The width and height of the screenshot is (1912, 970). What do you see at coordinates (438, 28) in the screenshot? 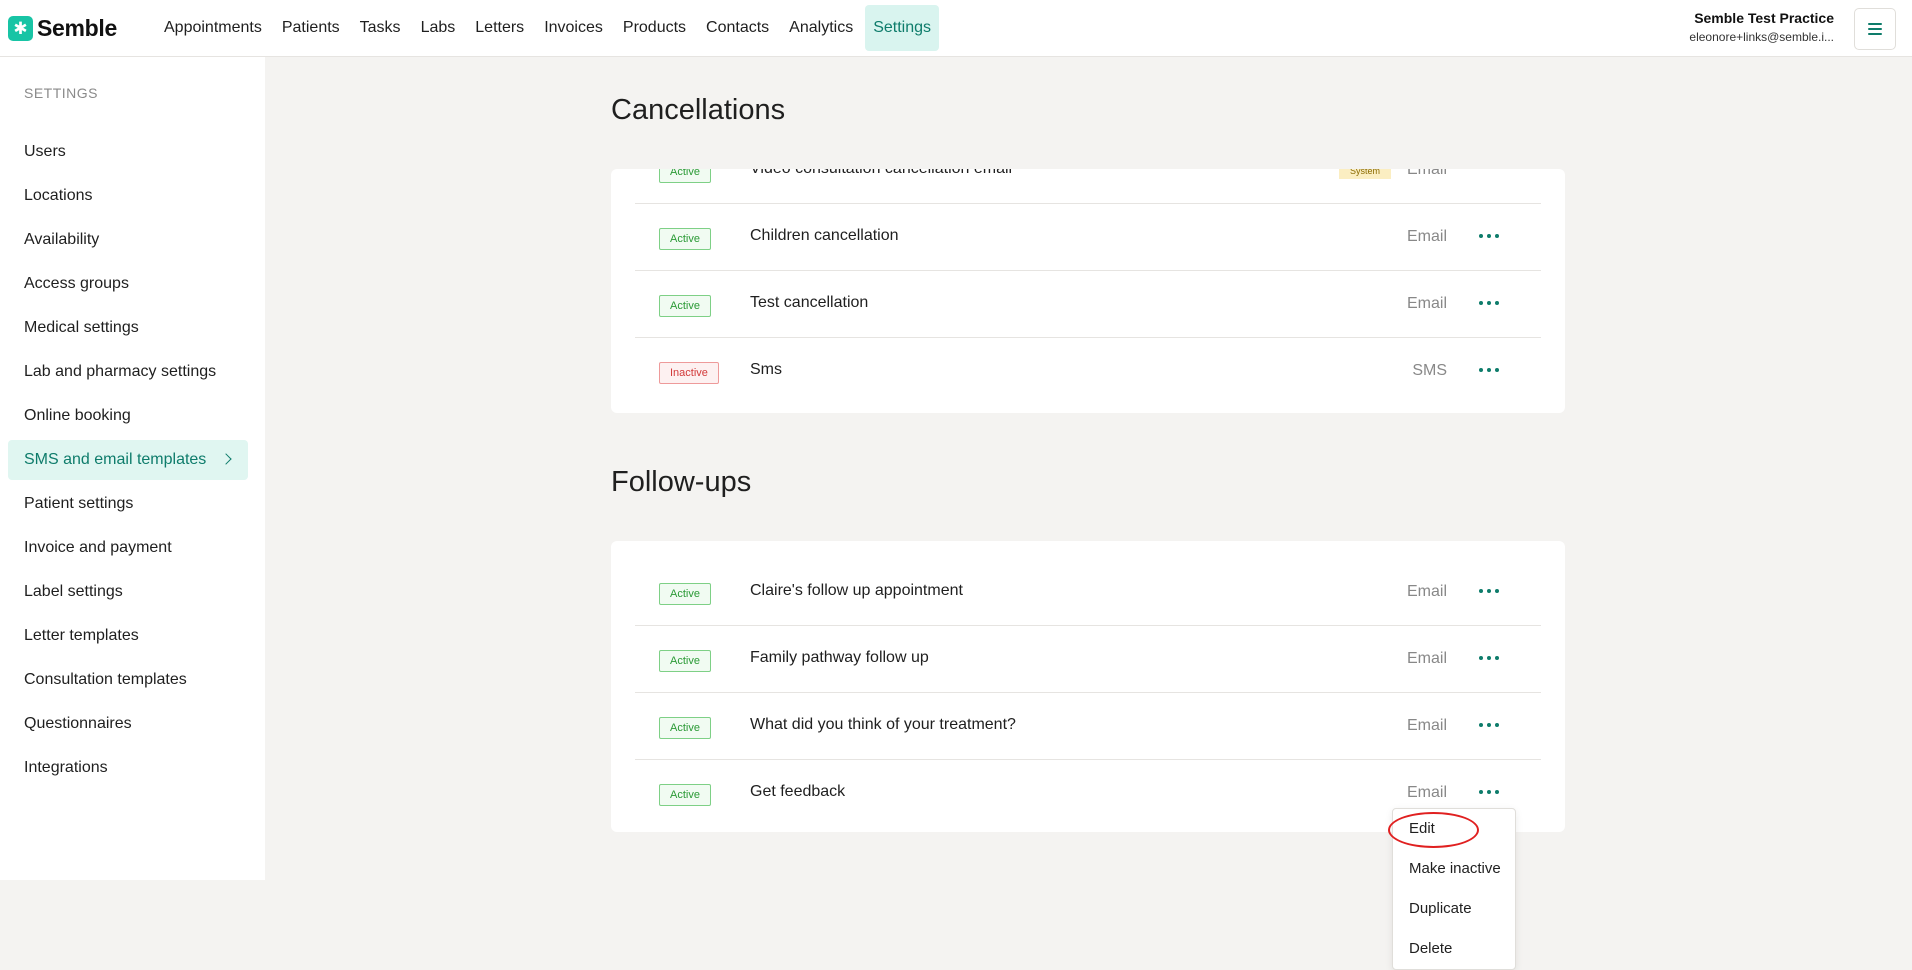
I see `nav-labs: Labs` at bounding box center [438, 28].